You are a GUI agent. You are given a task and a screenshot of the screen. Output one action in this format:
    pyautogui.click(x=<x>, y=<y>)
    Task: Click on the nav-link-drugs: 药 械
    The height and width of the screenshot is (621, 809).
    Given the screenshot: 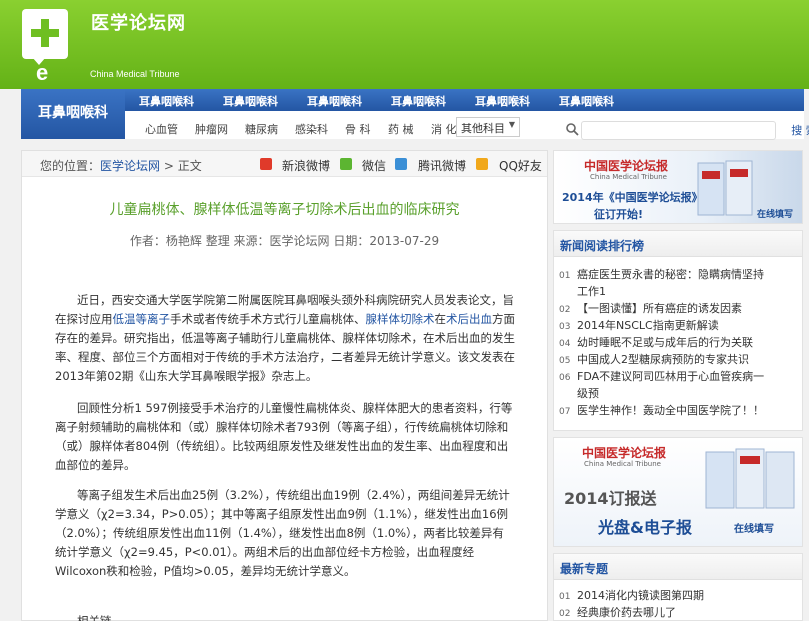 What is the action you would take?
    pyautogui.click(x=401, y=129)
    